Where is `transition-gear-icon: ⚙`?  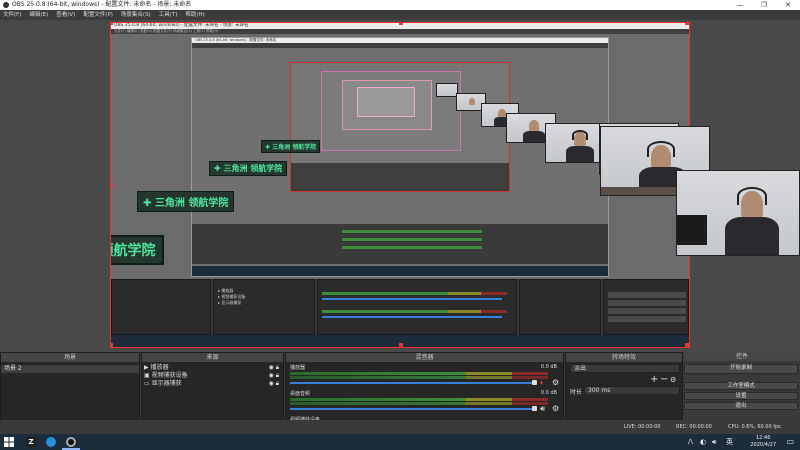 transition-gear-icon: ⚙ is located at coordinates (673, 380).